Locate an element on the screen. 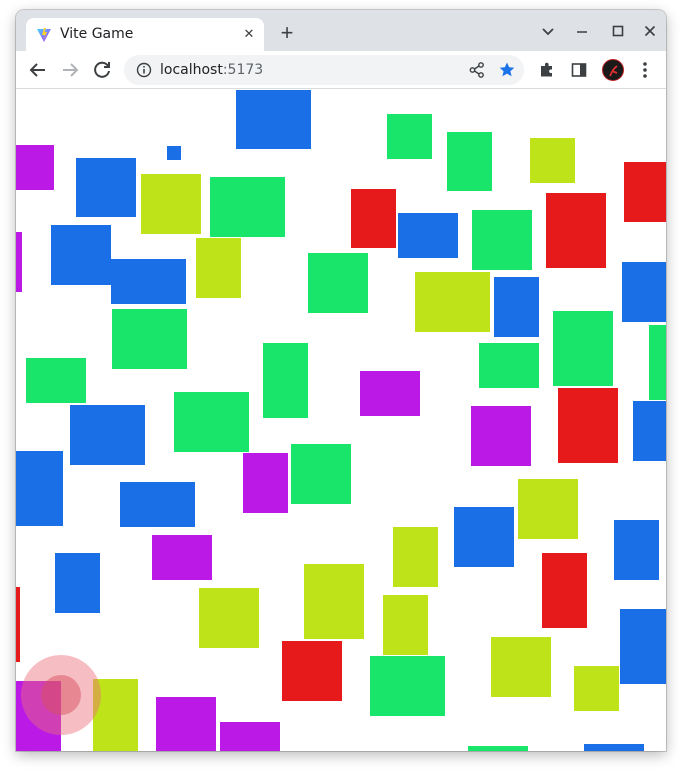 This screenshot has height=783, width=682. tab-strip: Vite Game ✕ + is located at coordinates (341, 30).